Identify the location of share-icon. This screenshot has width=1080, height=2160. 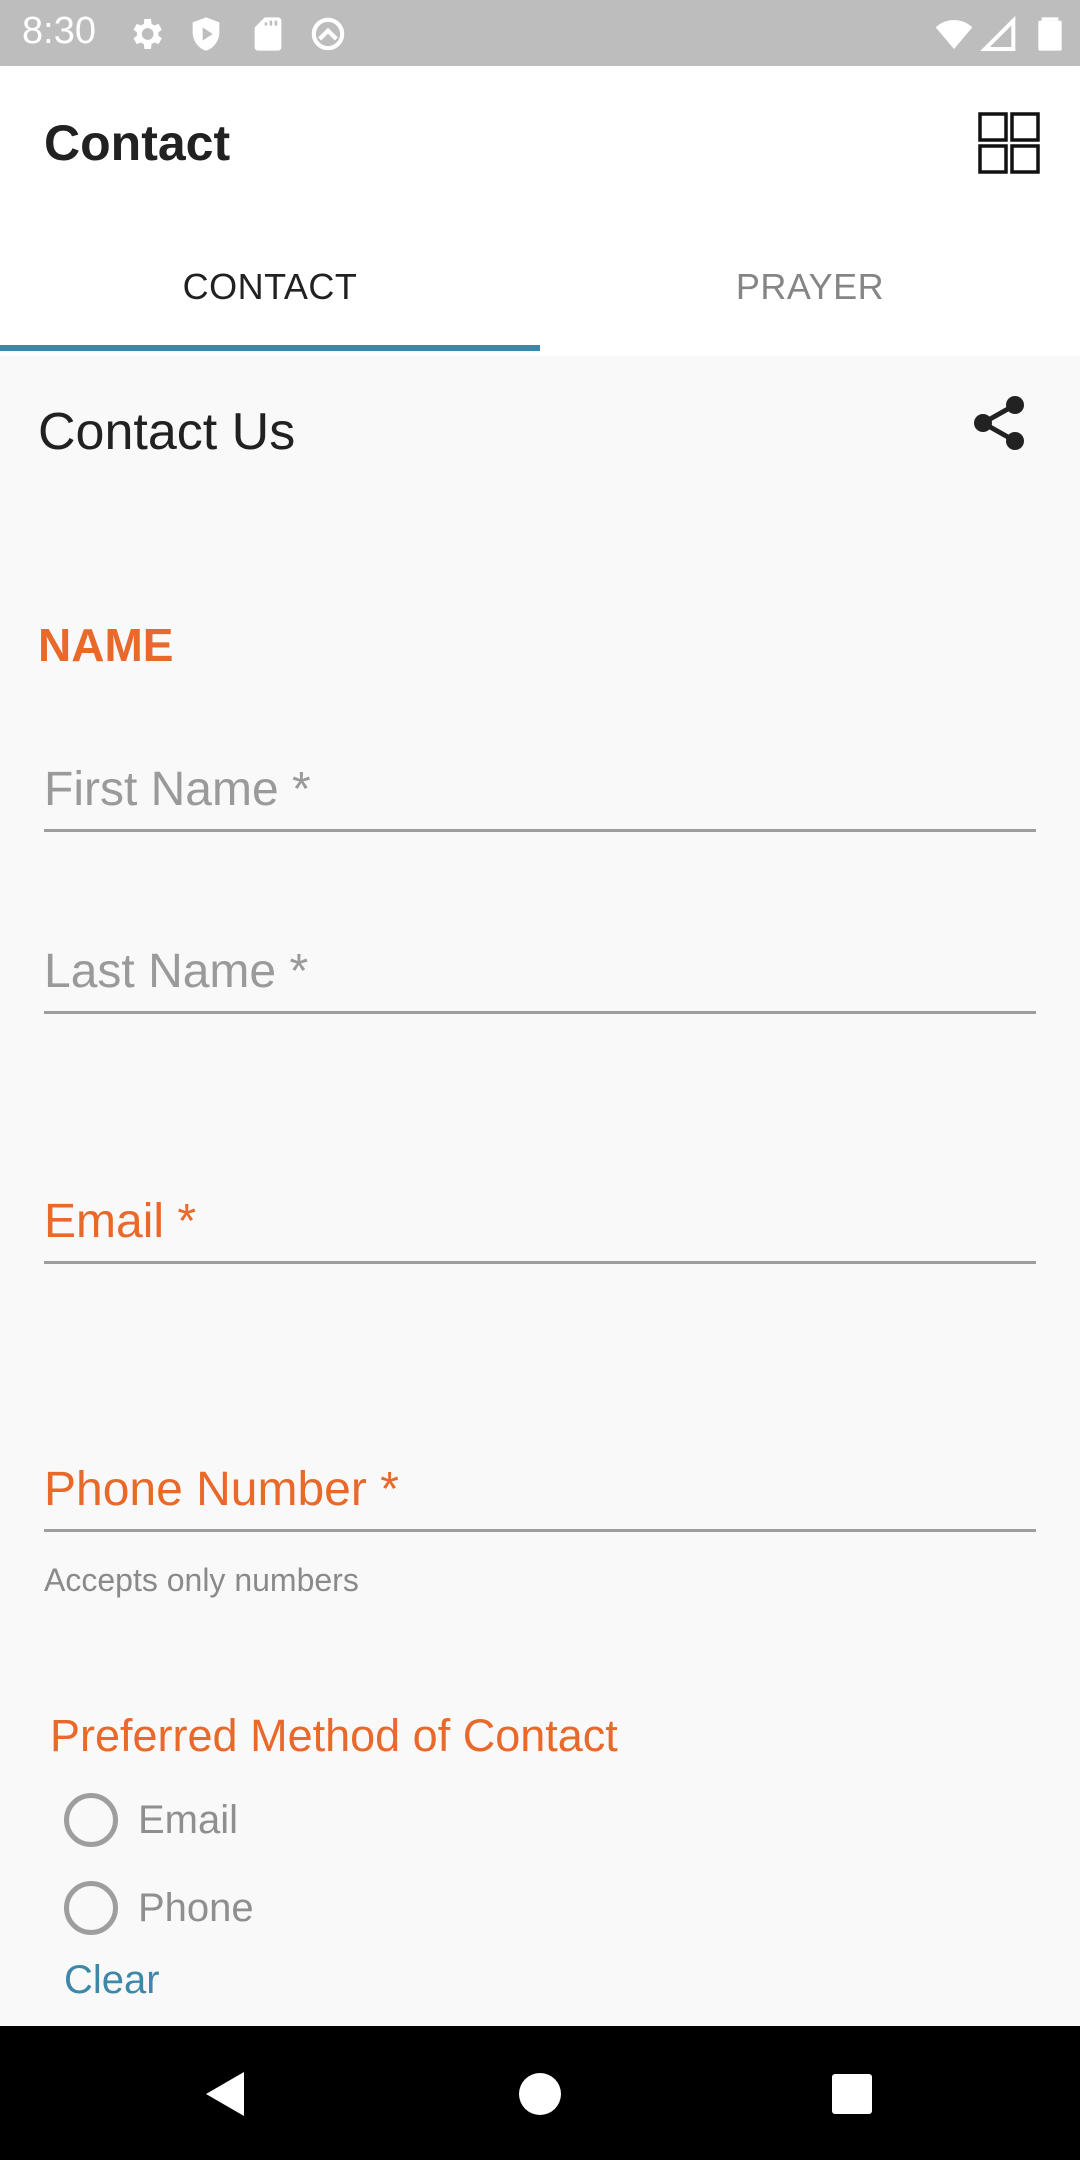
(999, 423).